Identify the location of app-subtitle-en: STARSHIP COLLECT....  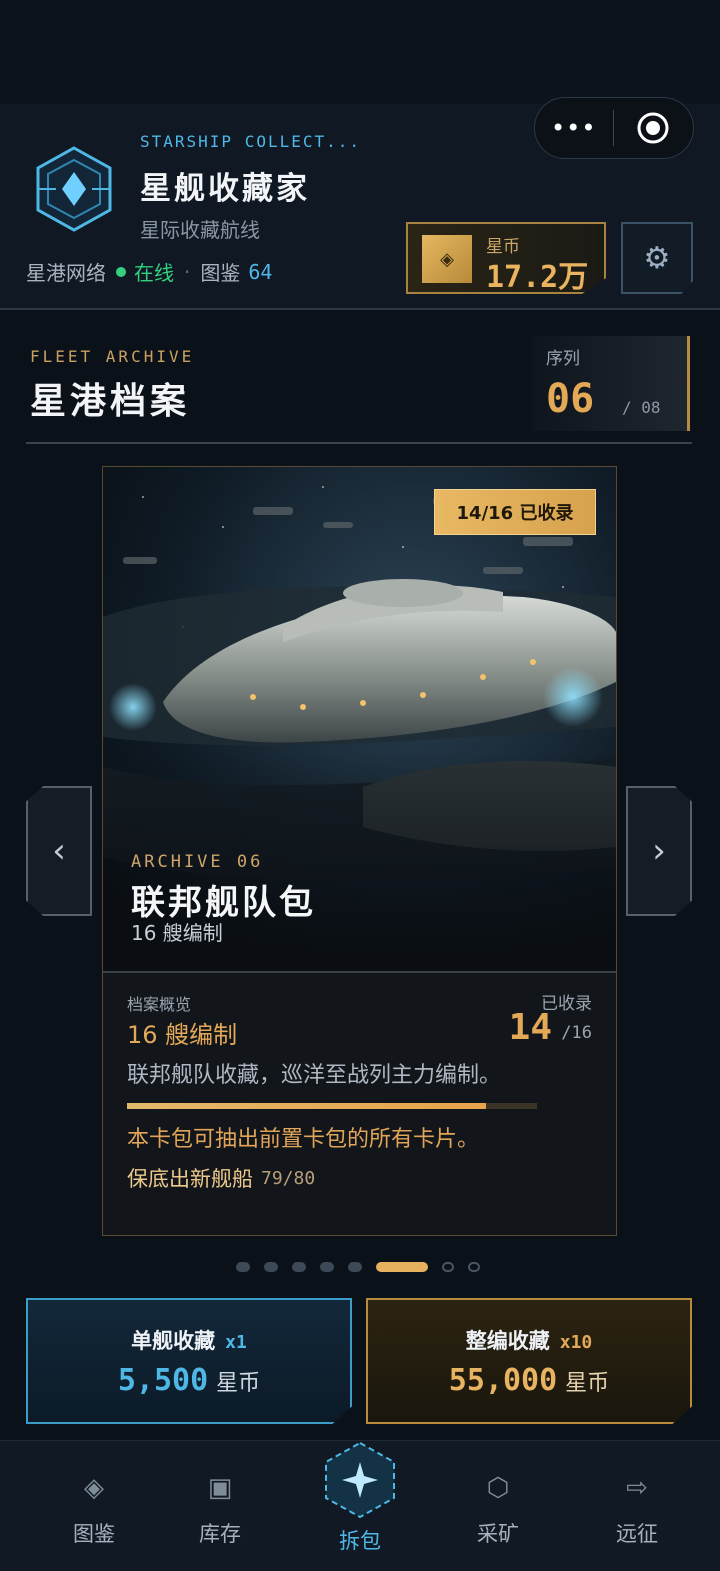
(251, 141).